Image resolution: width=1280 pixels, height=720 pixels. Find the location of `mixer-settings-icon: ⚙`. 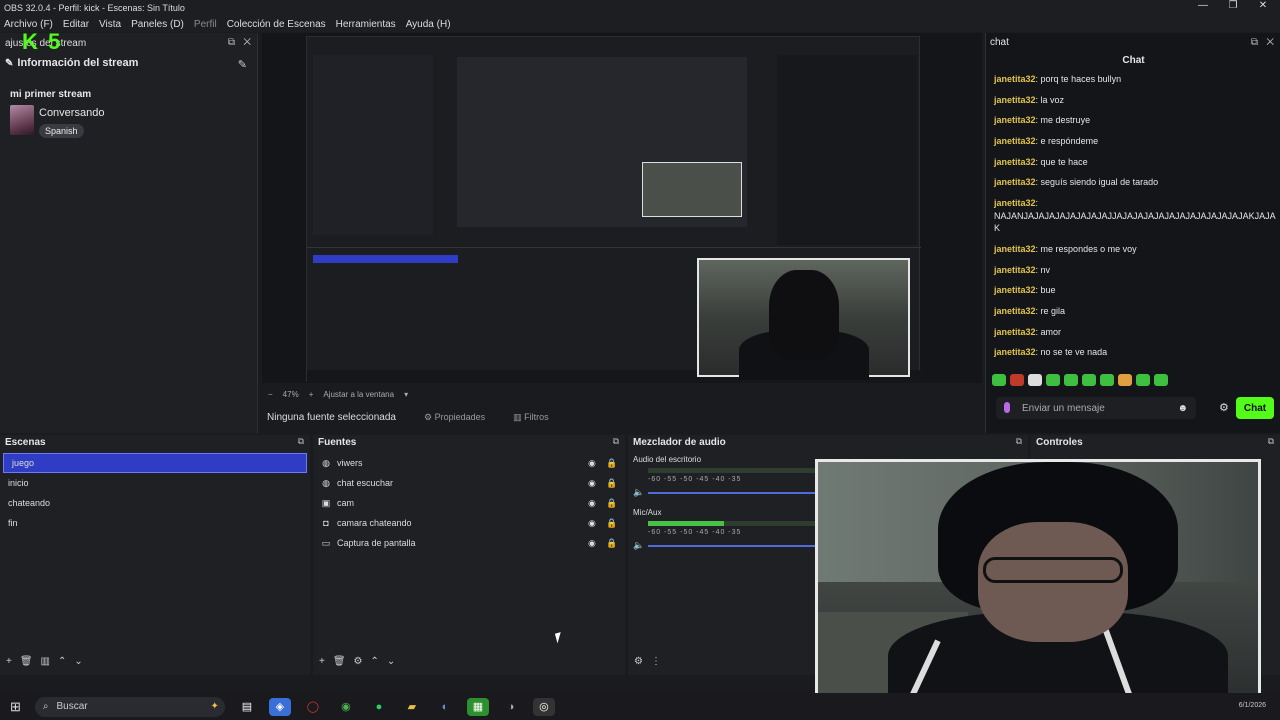

mixer-settings-icon: ⚙ is located at coordinates (638, 661).